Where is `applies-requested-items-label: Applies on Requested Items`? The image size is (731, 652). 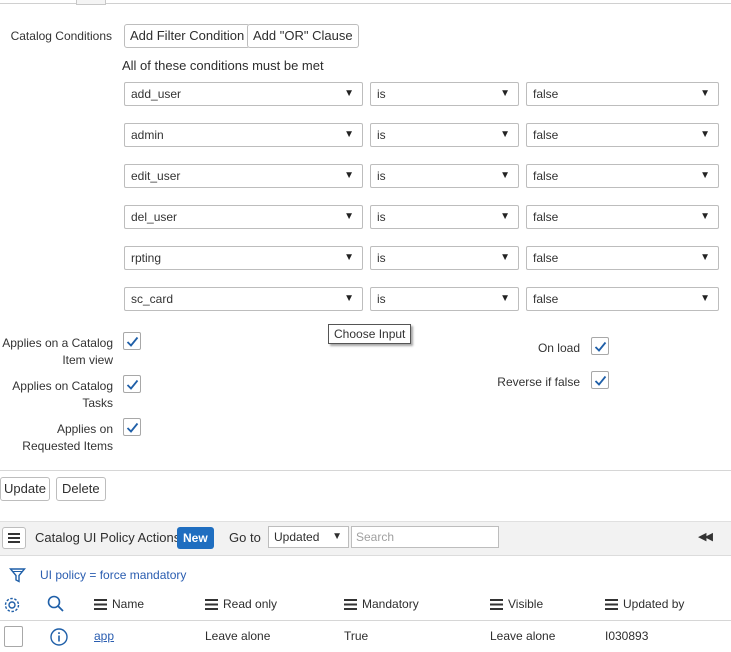
applies-requested-items-label: Applies on Requested Items is located at coordinates (56, 438).